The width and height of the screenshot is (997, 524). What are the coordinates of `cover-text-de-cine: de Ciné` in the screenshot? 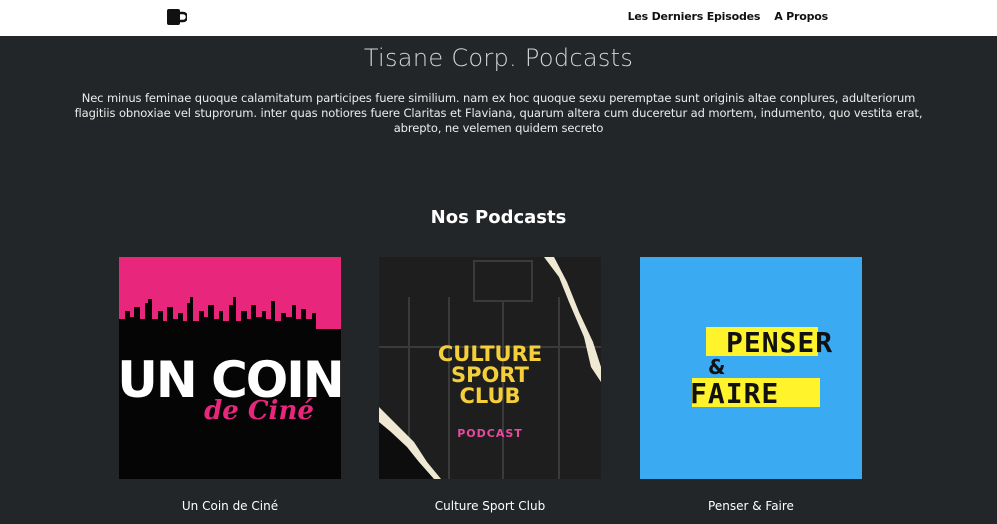 It's located at (259, 411).